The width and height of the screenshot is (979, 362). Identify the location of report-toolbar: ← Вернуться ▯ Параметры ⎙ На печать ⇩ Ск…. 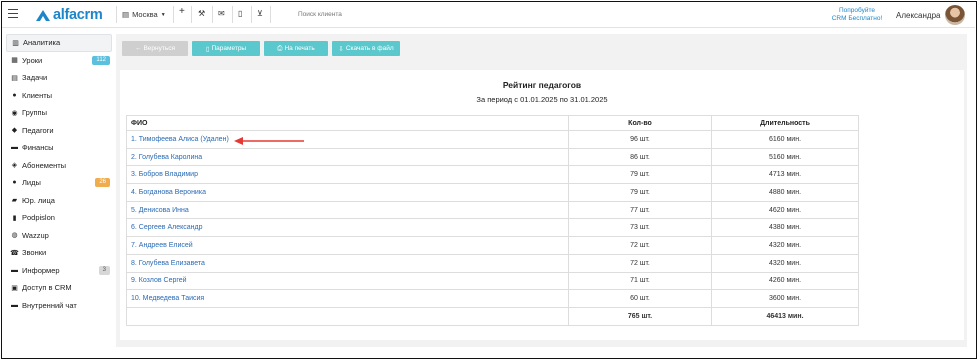
(261, 48).